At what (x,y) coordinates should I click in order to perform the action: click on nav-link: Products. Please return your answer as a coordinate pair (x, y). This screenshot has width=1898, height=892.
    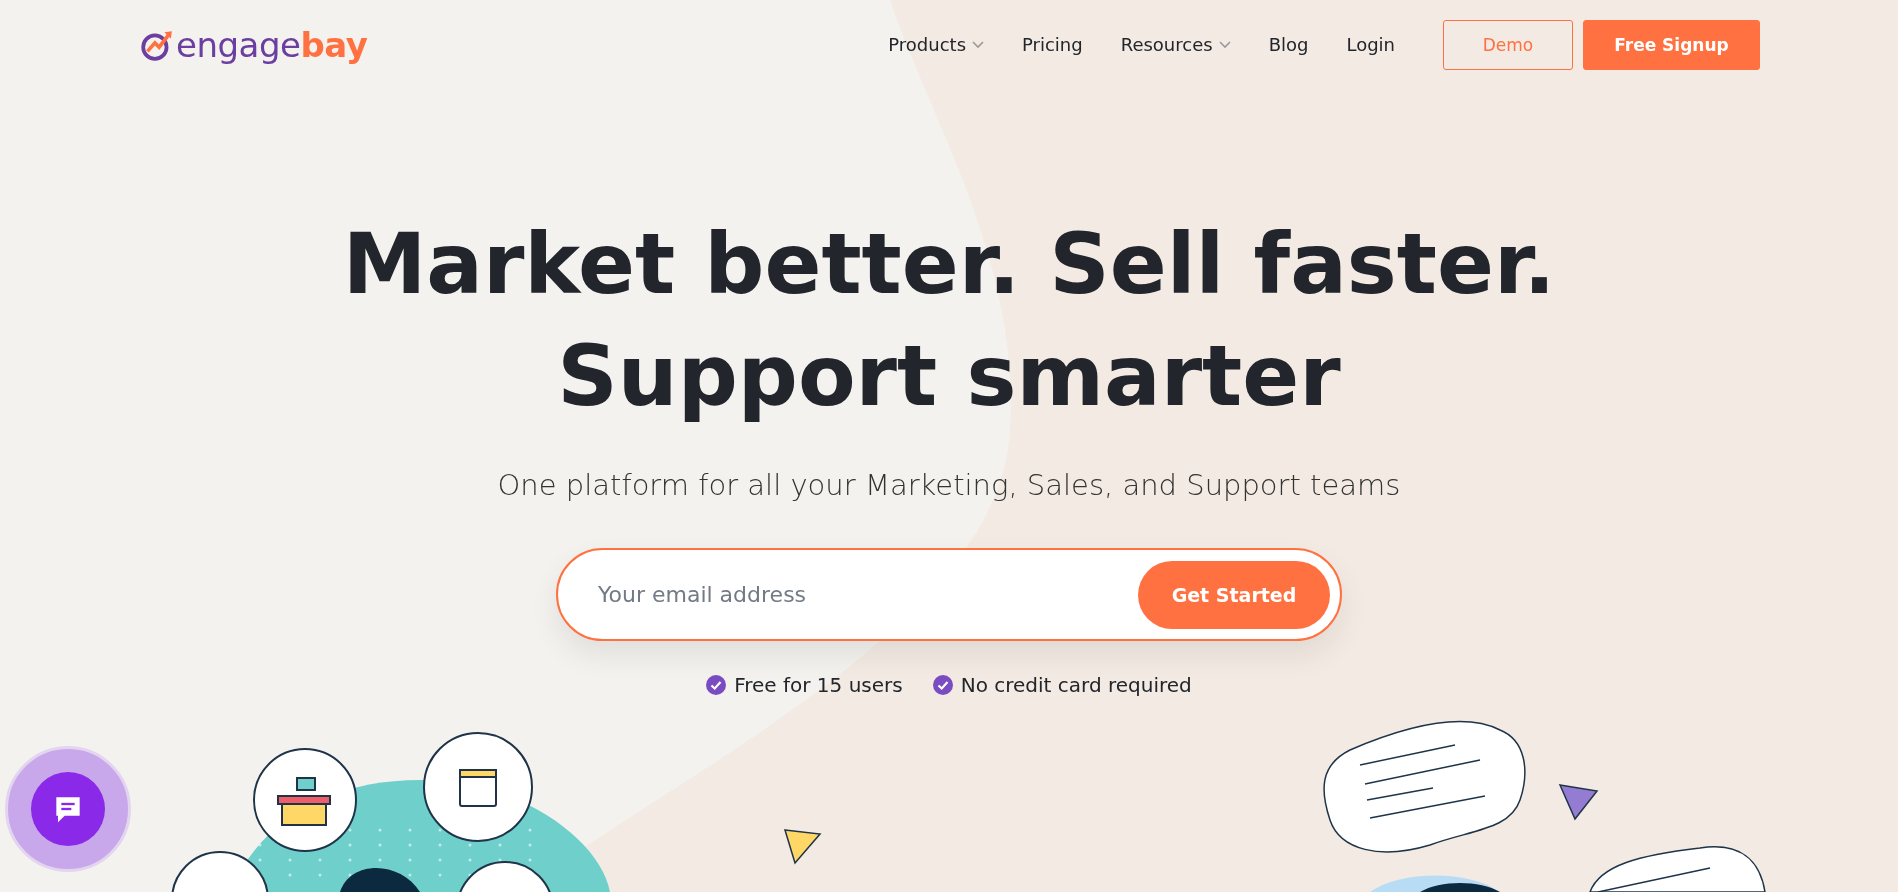
    Looking at the image, I should click on (936, 44).